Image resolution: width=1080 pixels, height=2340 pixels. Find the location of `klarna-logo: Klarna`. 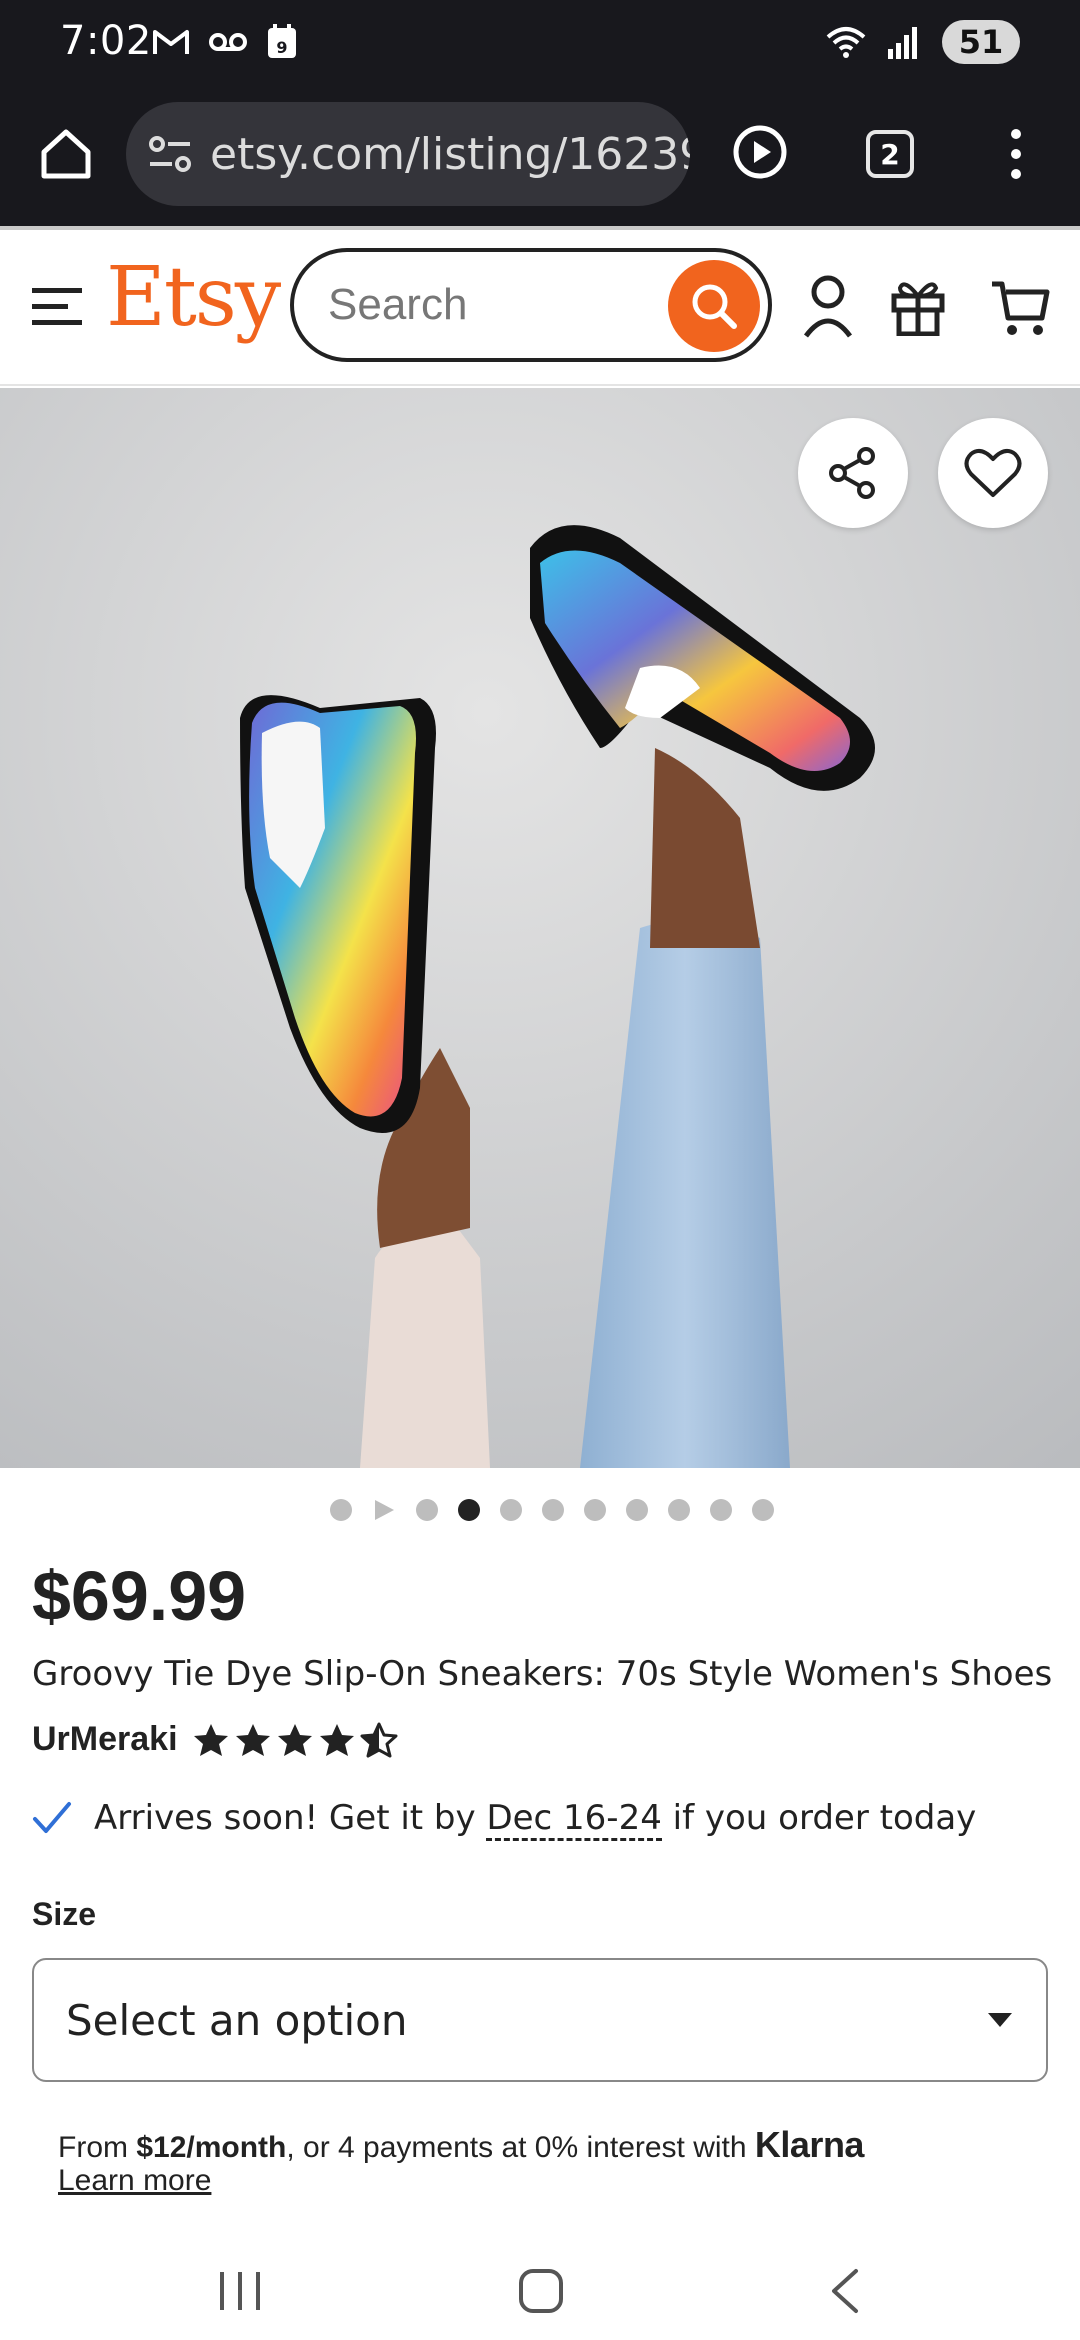

klarna-logo: Klarna is located at coordinates (809, 2144).